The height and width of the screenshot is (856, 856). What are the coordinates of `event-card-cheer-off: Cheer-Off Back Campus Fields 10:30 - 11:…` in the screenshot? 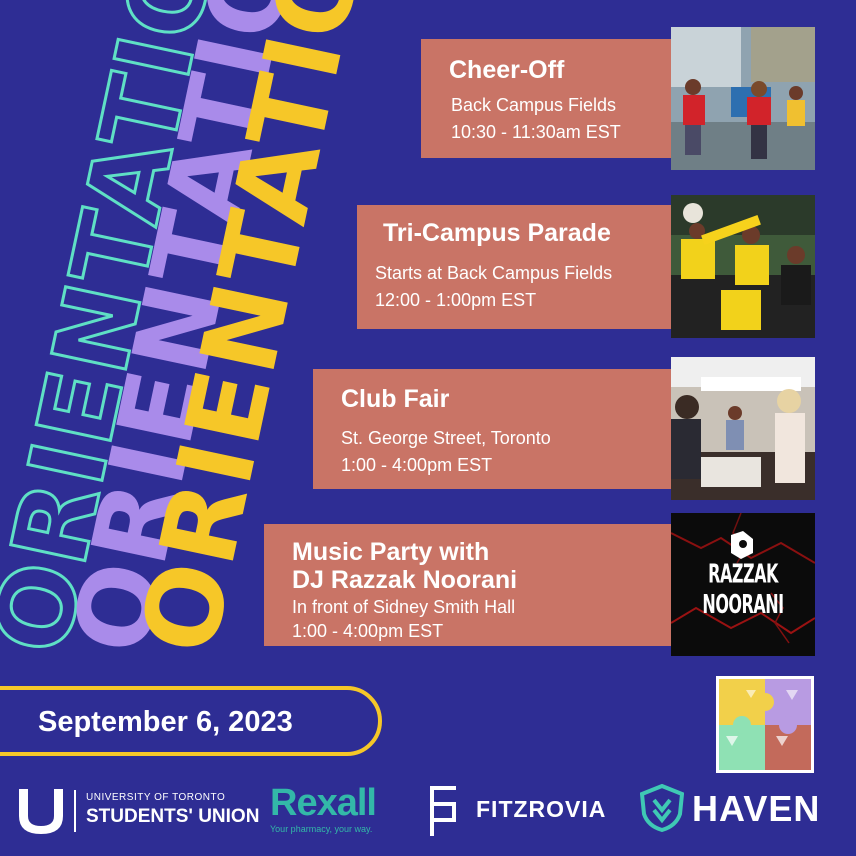 It's located at (551, 98).